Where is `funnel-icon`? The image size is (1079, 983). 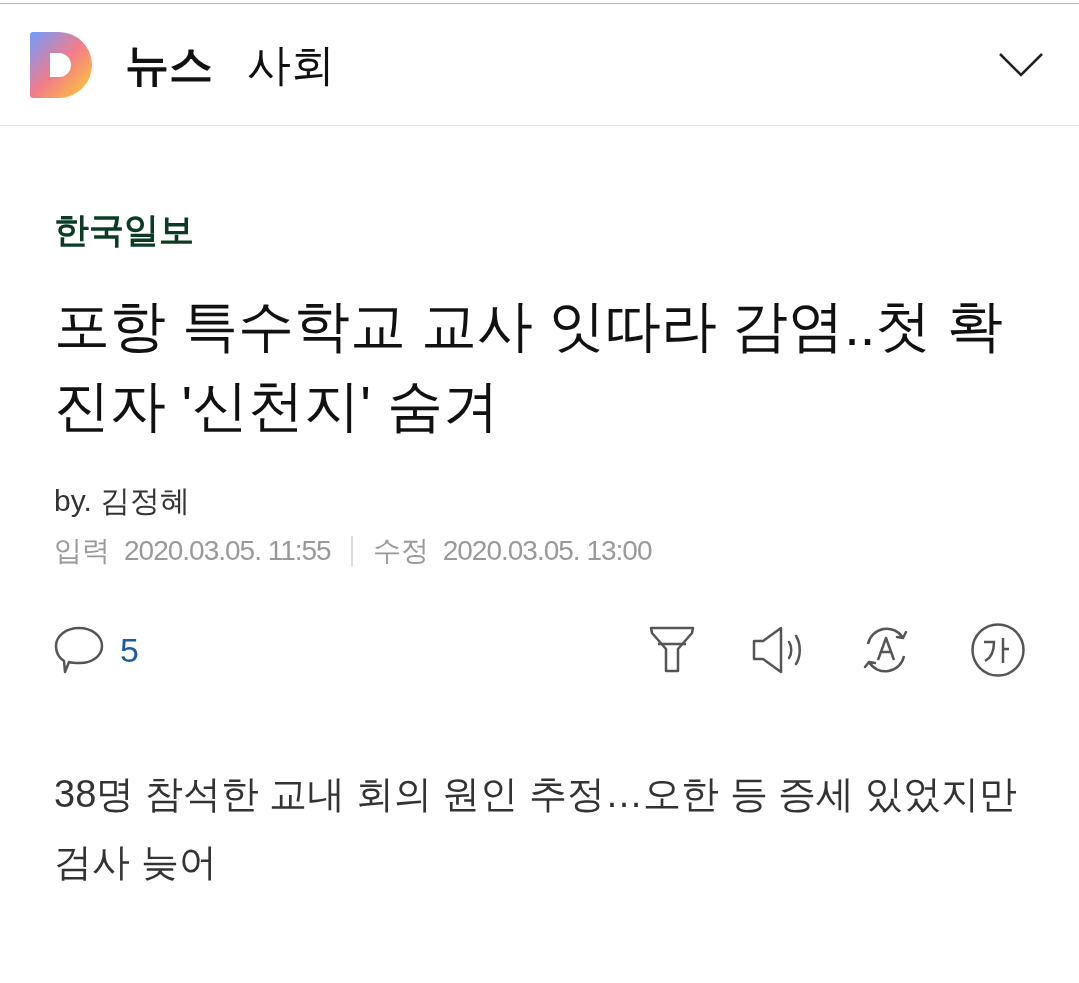
funnel-icon is located at coordinates (672, 650).